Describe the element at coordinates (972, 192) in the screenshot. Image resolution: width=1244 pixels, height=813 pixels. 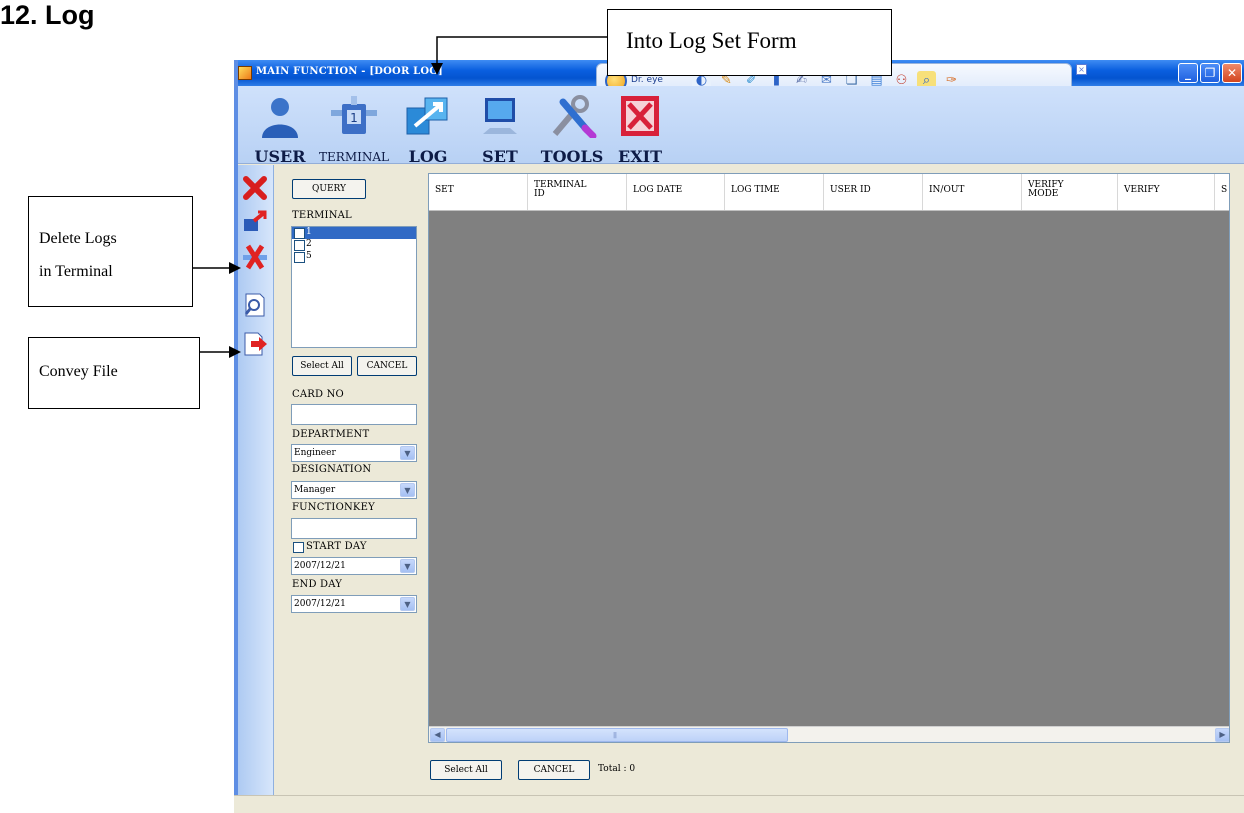
I see `column-in-out: IN/OUT` at that location.